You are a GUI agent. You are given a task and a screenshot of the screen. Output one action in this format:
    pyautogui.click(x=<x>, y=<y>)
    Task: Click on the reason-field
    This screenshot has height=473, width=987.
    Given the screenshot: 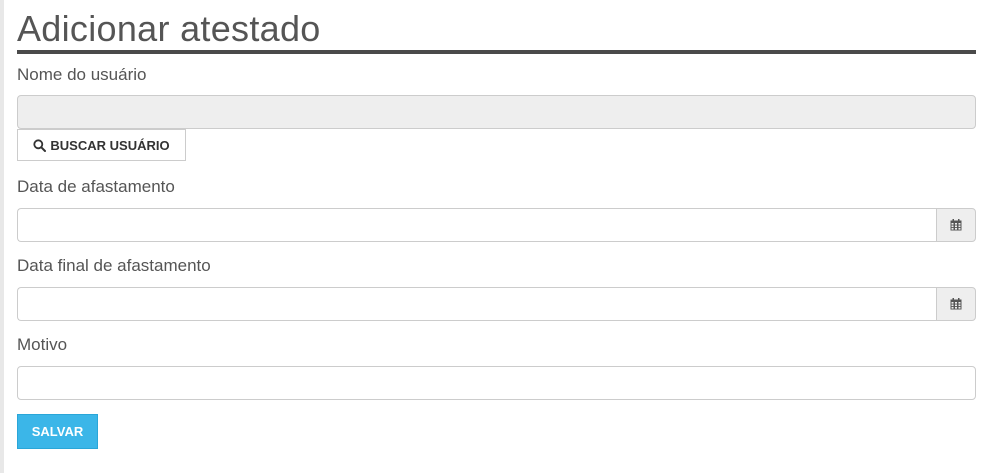 What is the action you would take?
    pyautogui.click(x=496, y=383)
    